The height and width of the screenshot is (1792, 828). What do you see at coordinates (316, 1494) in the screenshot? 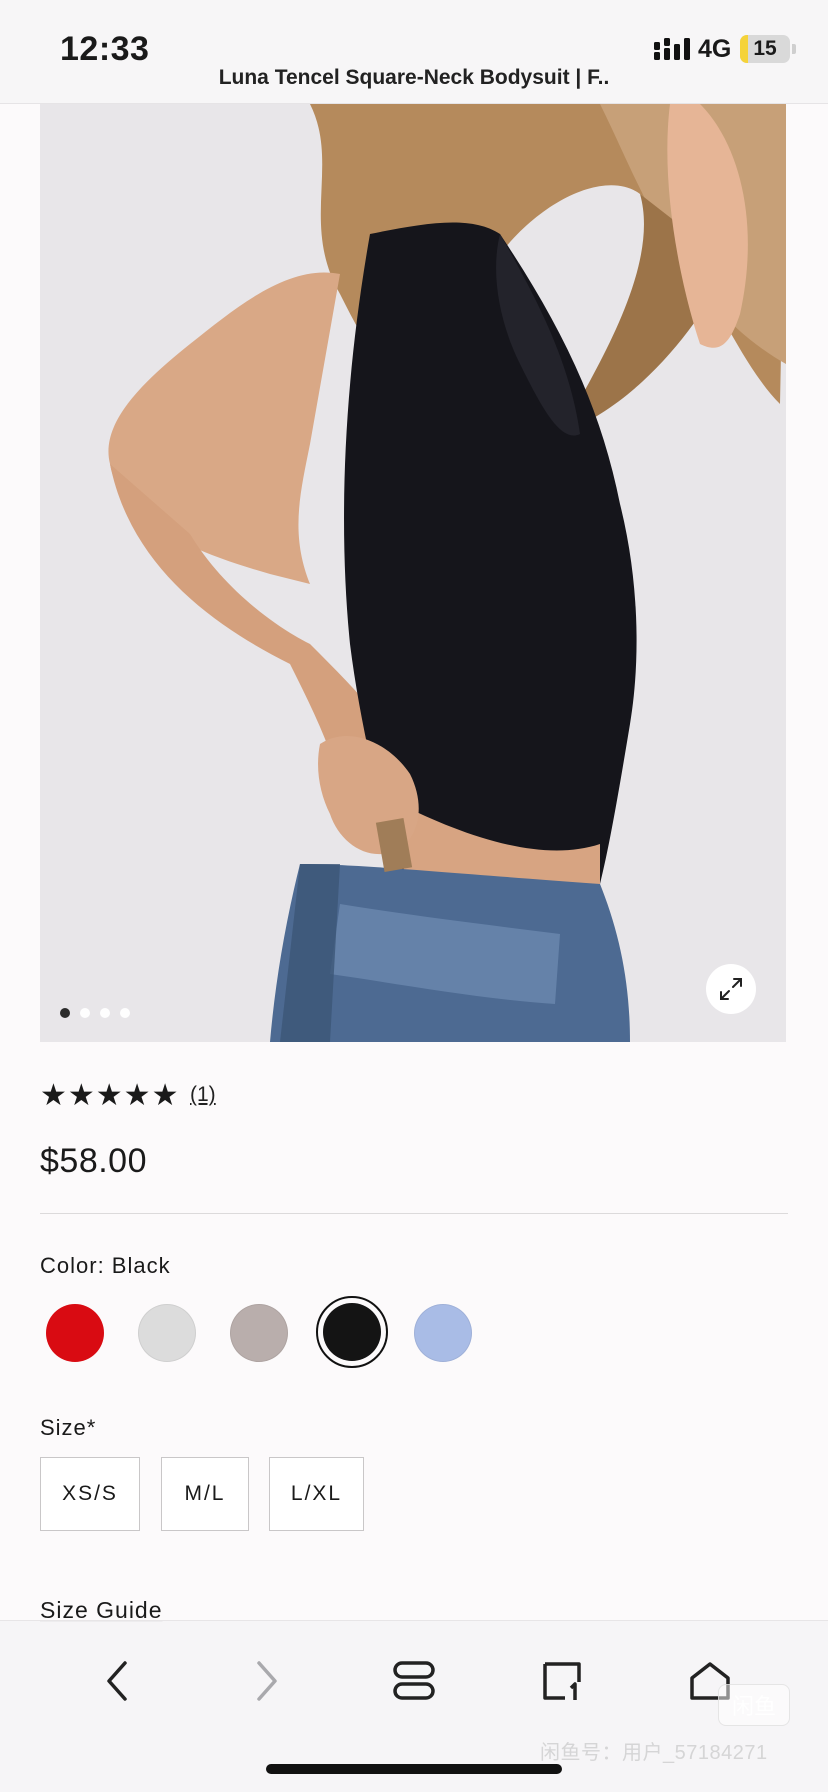
I see `size-option-l-xl: L/XL` at bounding box center [316, 1494].